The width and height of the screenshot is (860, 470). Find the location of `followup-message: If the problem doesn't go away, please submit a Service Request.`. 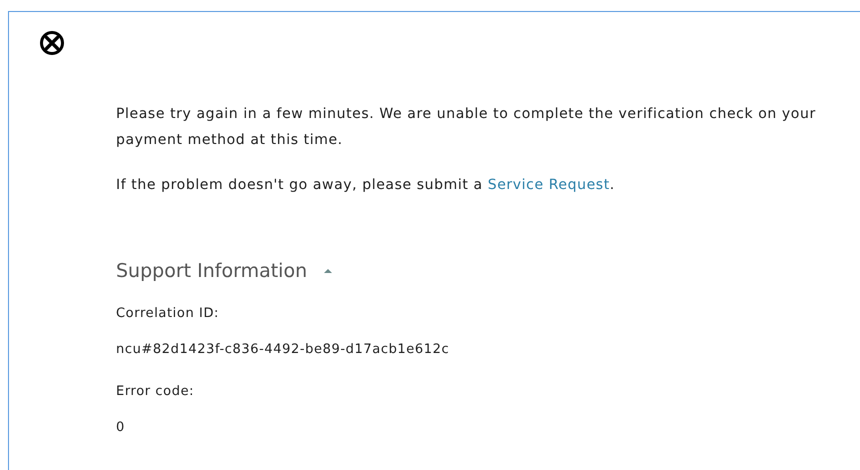

followup-message: If the problem doesn't go away, please submit a Service Request. is located at coordinates (366, 185).